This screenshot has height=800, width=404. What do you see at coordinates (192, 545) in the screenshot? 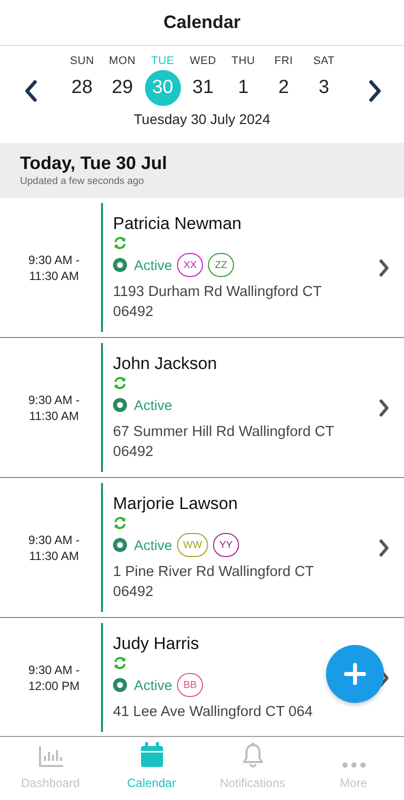
I see `tag-badge: WW` at bounding box center [192, 545].